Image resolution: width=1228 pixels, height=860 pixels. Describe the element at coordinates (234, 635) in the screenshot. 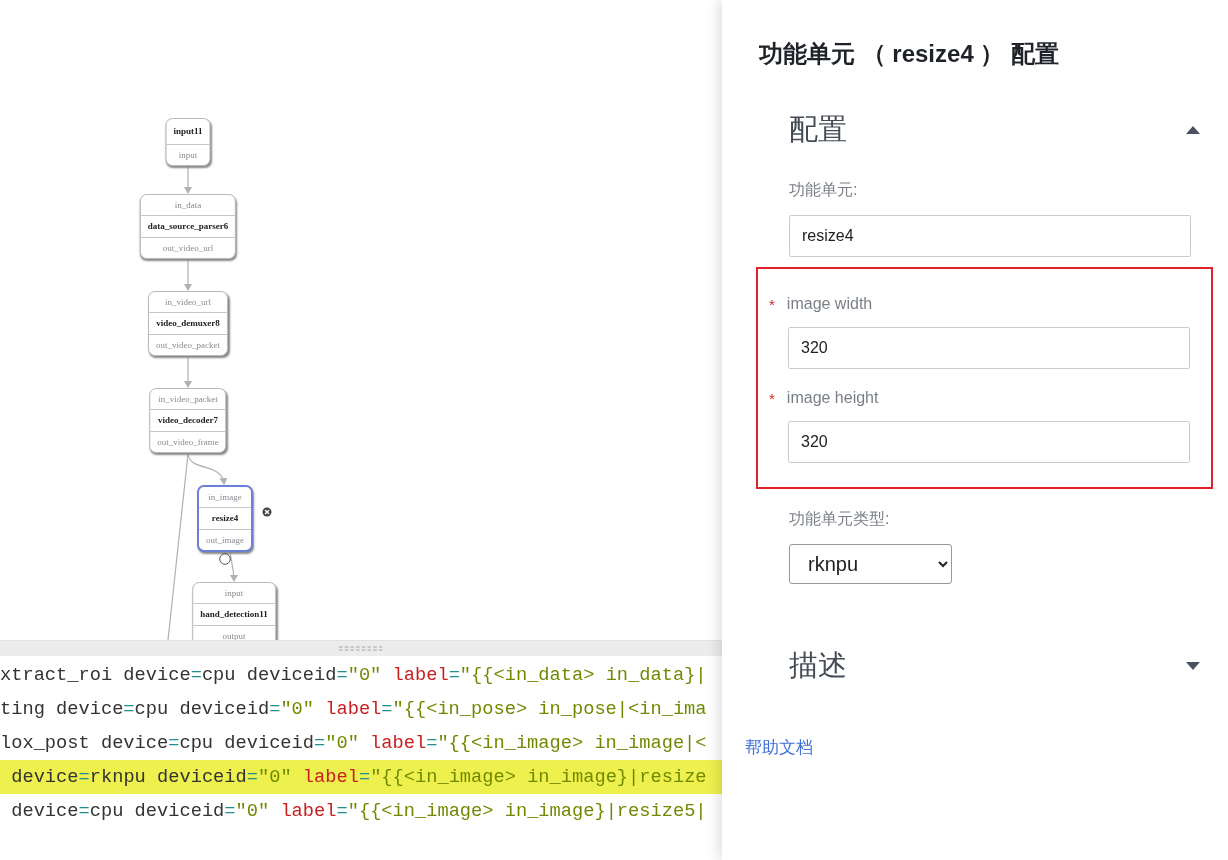

I see `output-port-label: output` at that location.